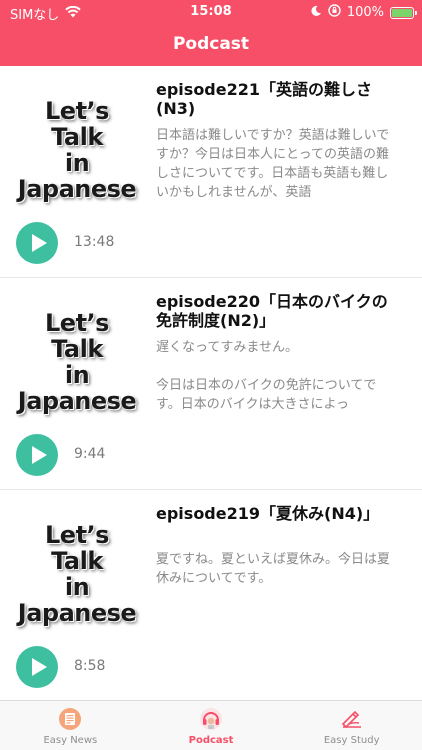 The height and width of the screenshot is (750, 422). Describe the element at coordinates (352, 719) in the screenshot. I see `study-icon` at that location.